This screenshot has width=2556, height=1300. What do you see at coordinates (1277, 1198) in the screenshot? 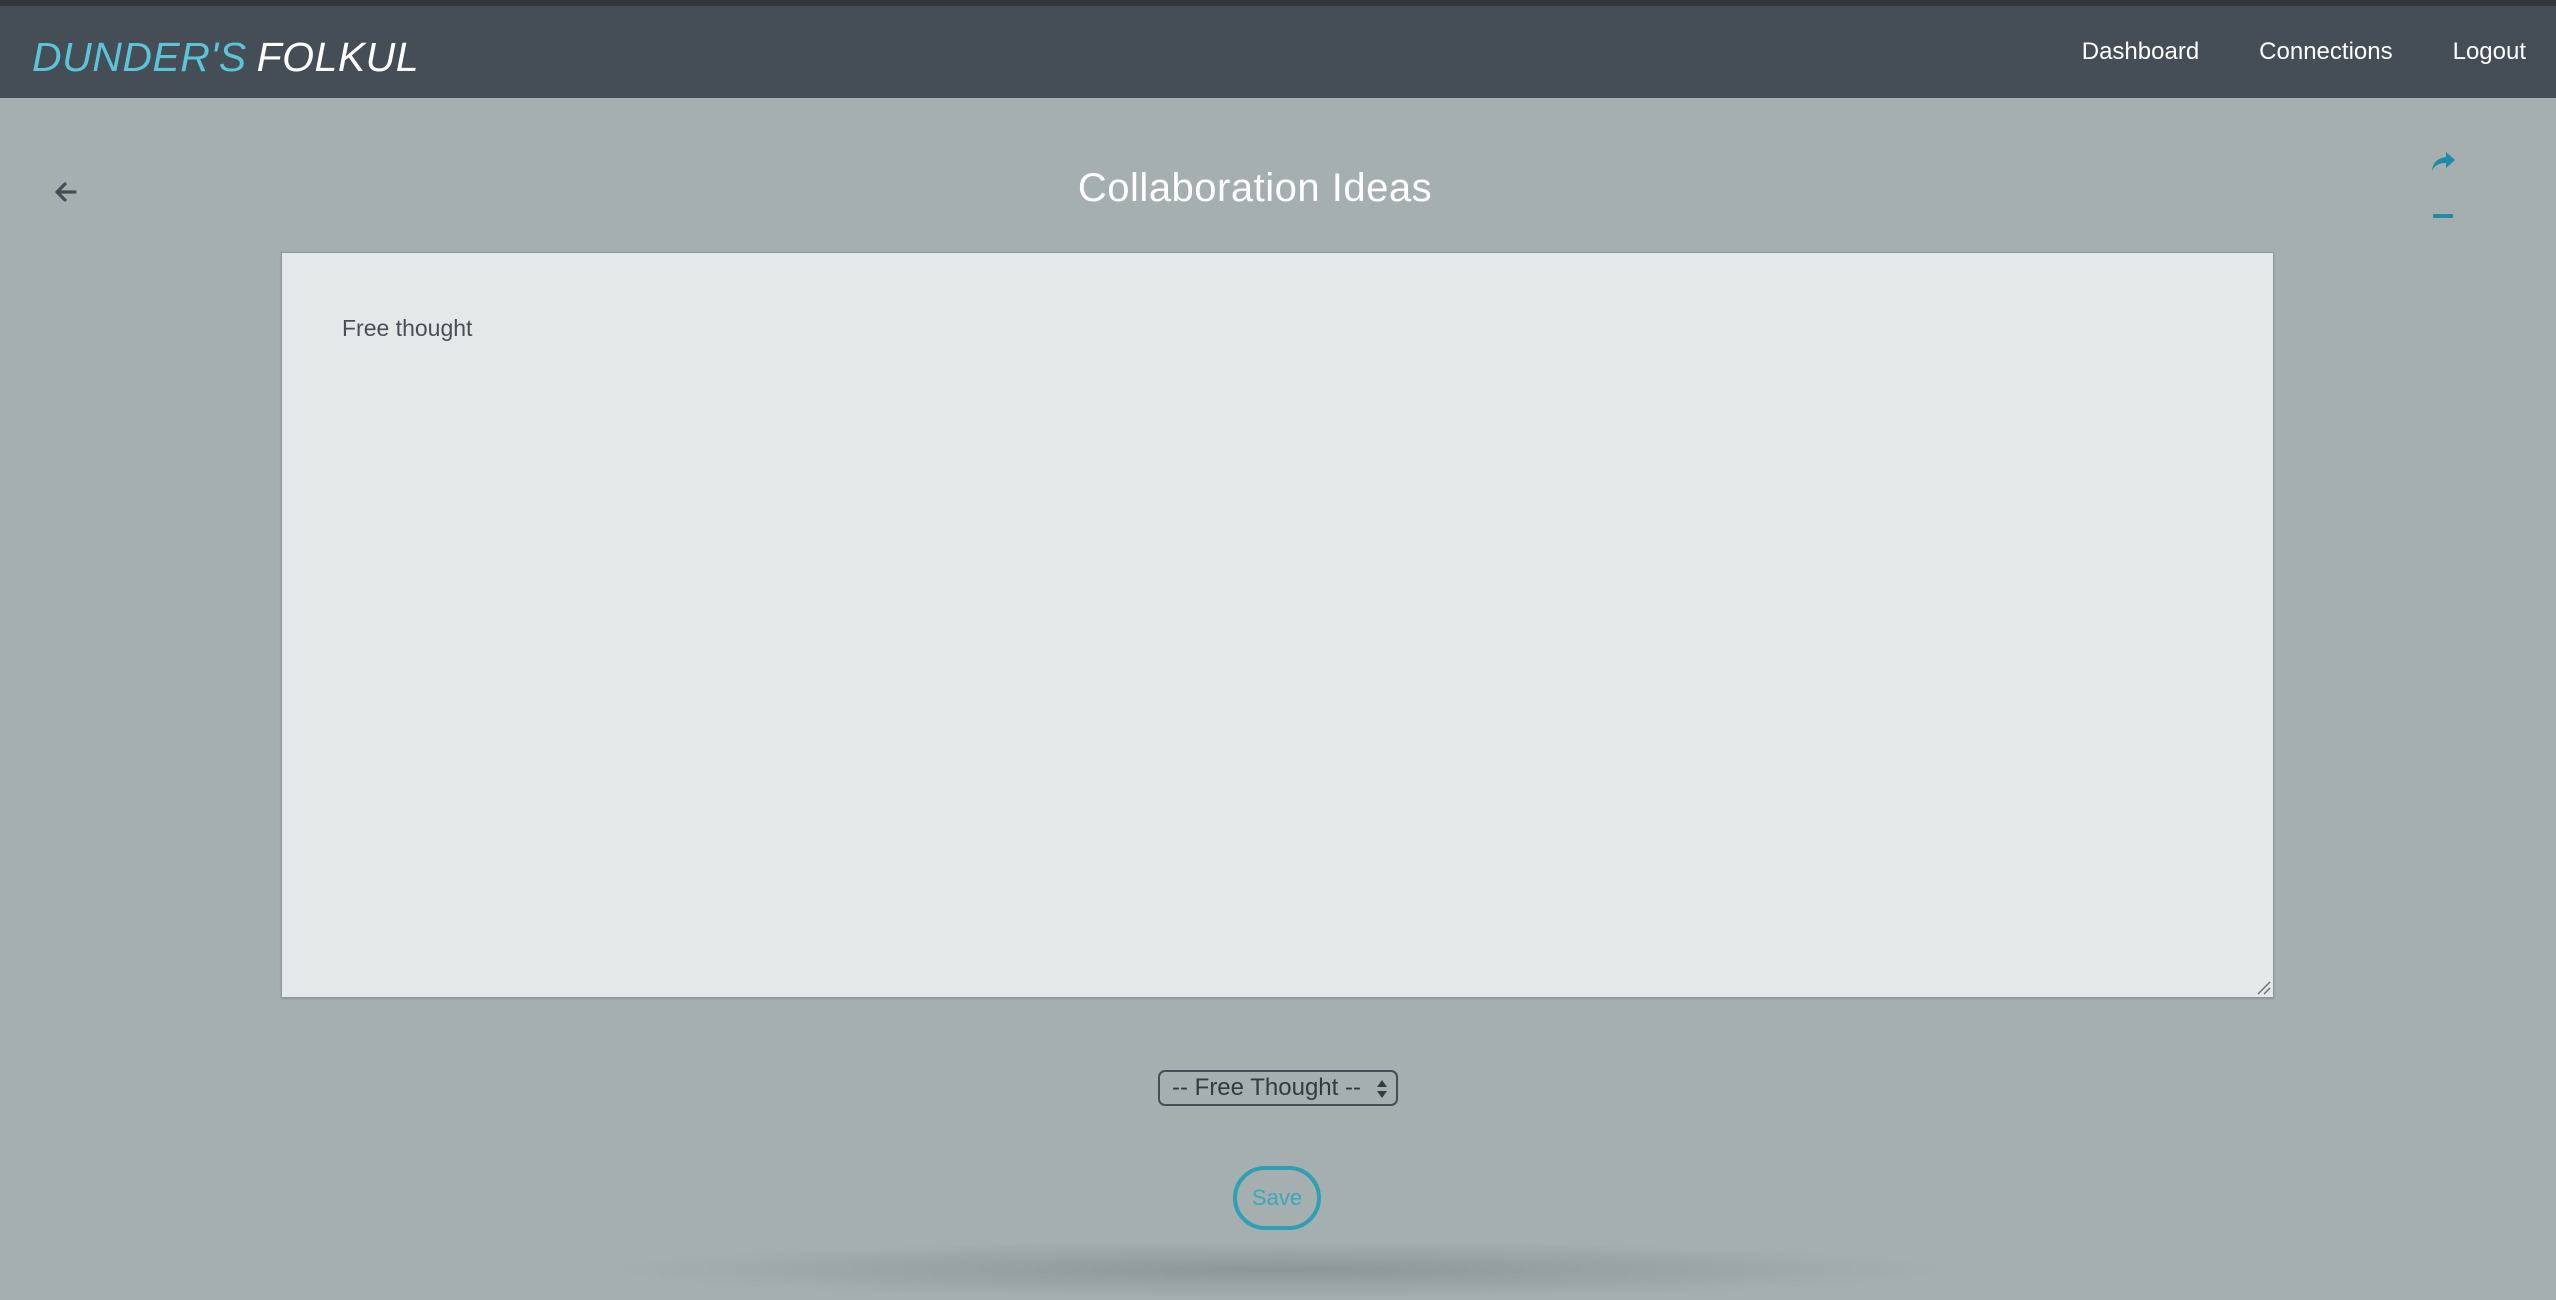
I see `save-button: Save` at bounding box center [1277, 1198].